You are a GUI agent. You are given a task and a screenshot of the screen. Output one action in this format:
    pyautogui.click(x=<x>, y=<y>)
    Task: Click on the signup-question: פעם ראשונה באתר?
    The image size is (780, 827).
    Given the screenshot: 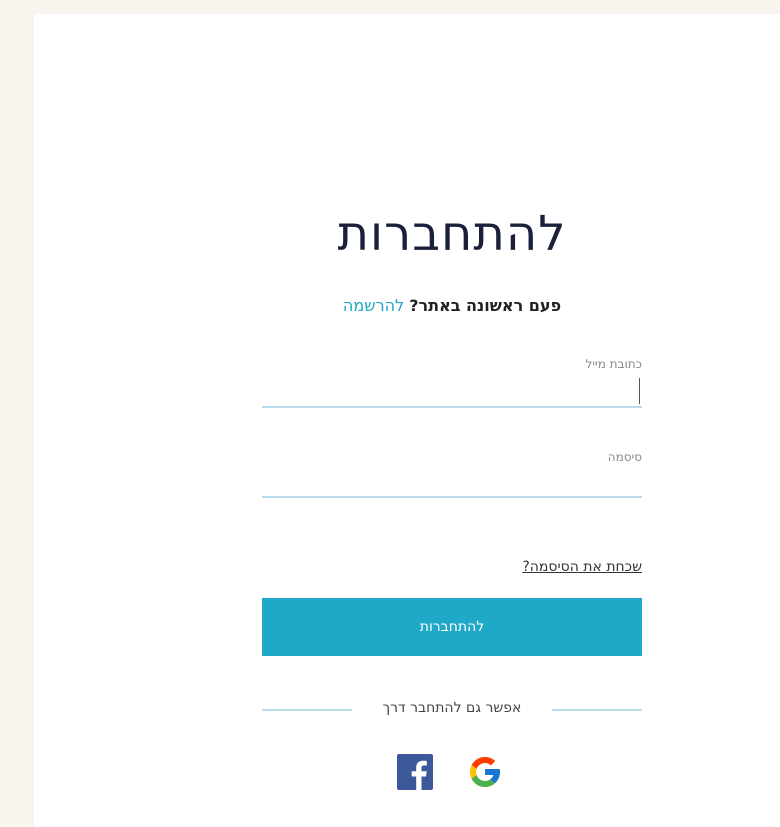 What is the action you would take?
    pyautogui.click(x=485, y=305)
    